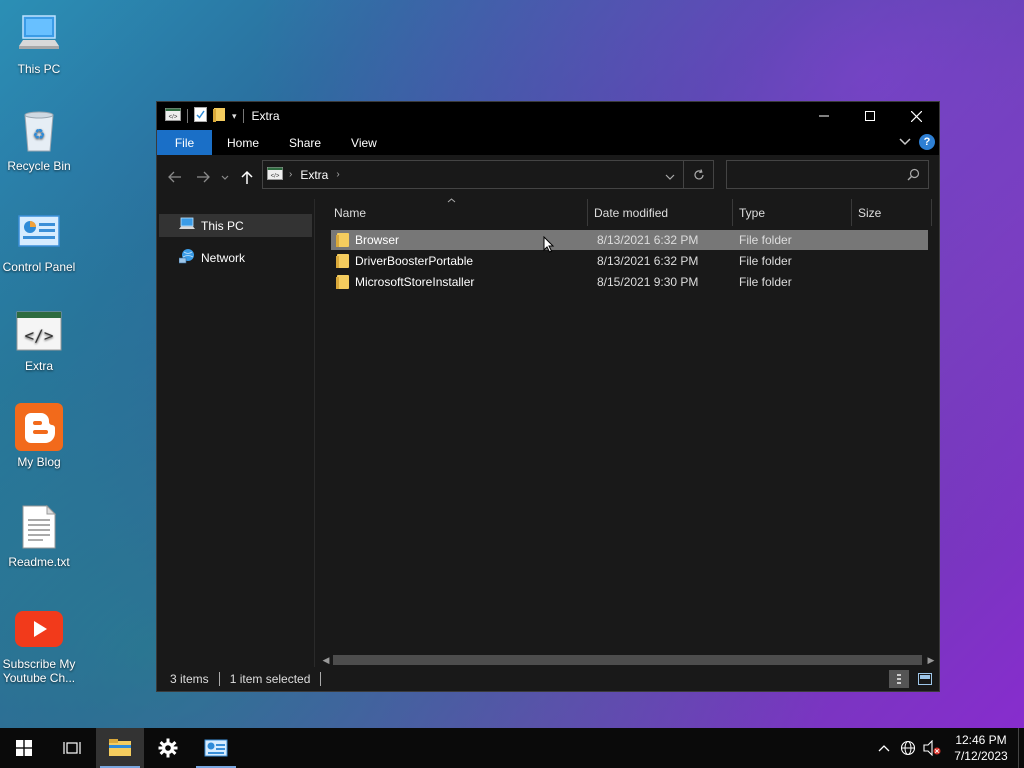  I want to click on column-headers: Name Date modified Type Size, so click(627, 212).